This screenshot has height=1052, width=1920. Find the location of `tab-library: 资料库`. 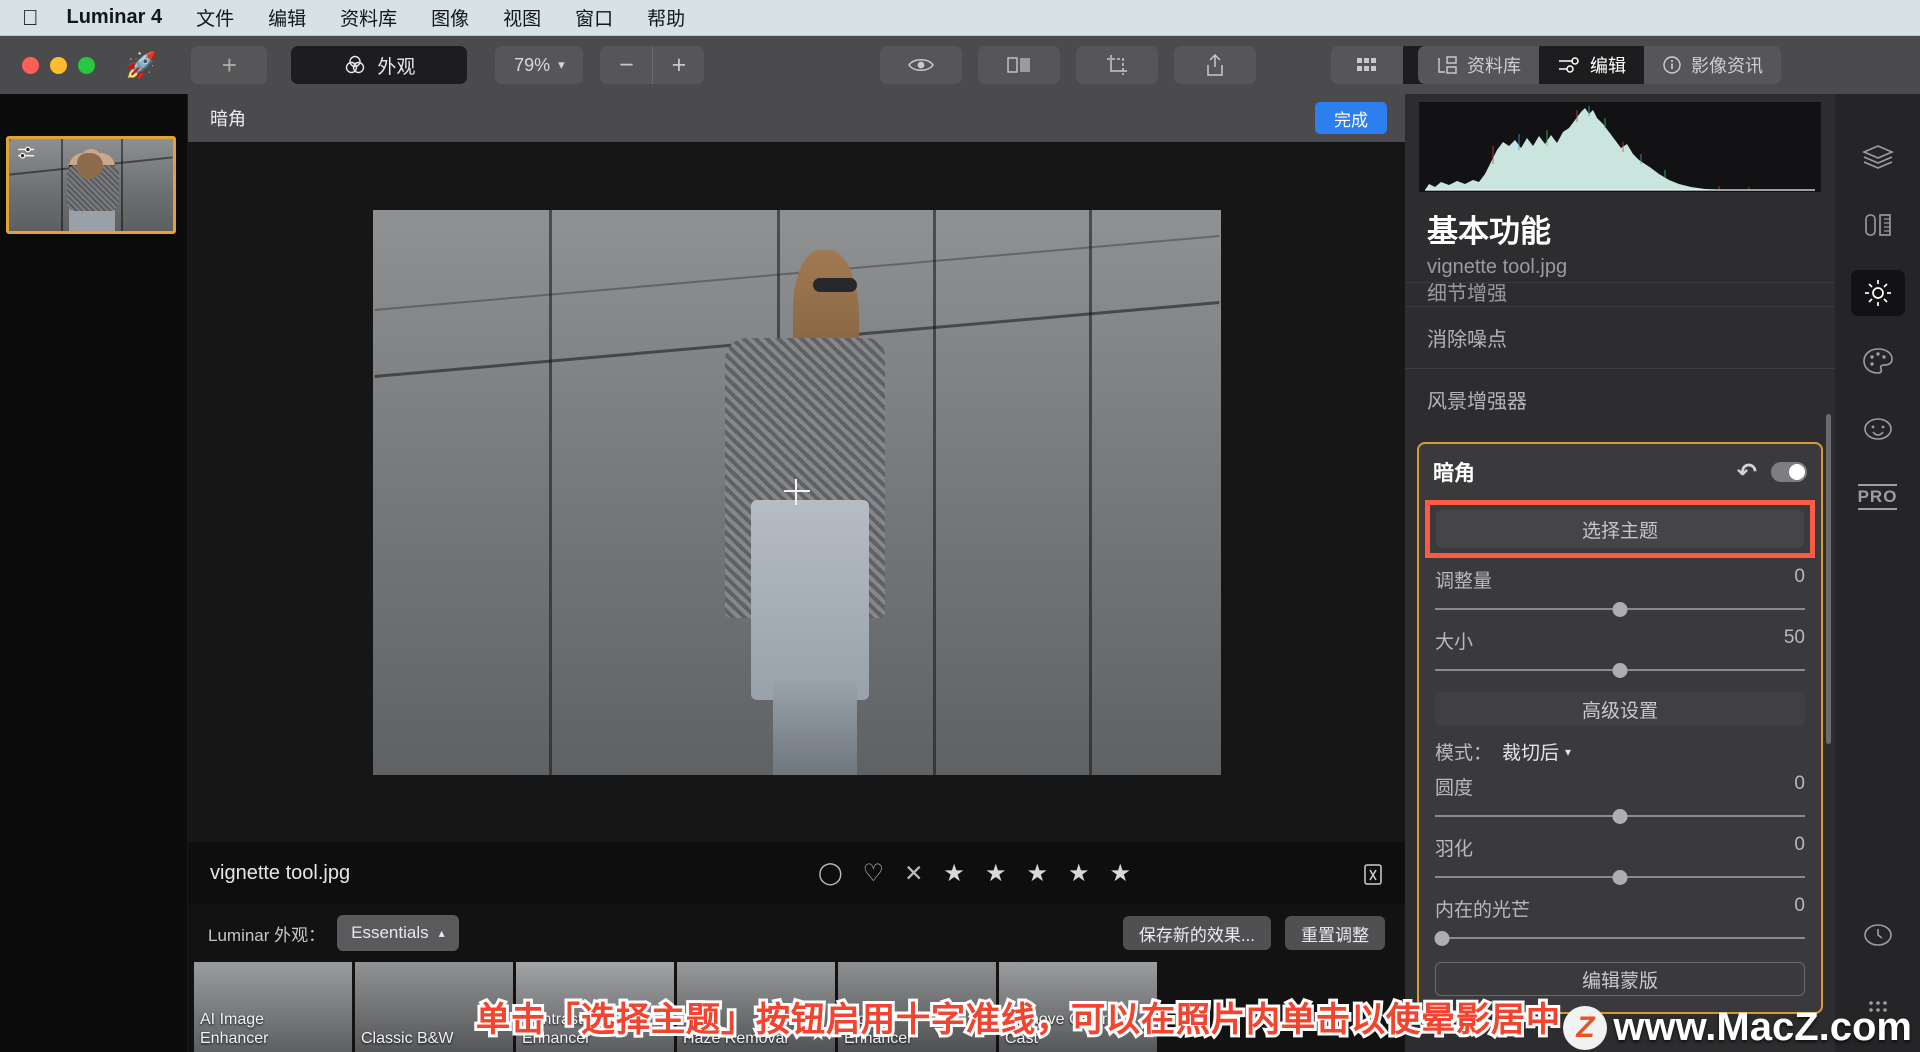

tab-library: 资料库 is located at coordinates (1478, 65).